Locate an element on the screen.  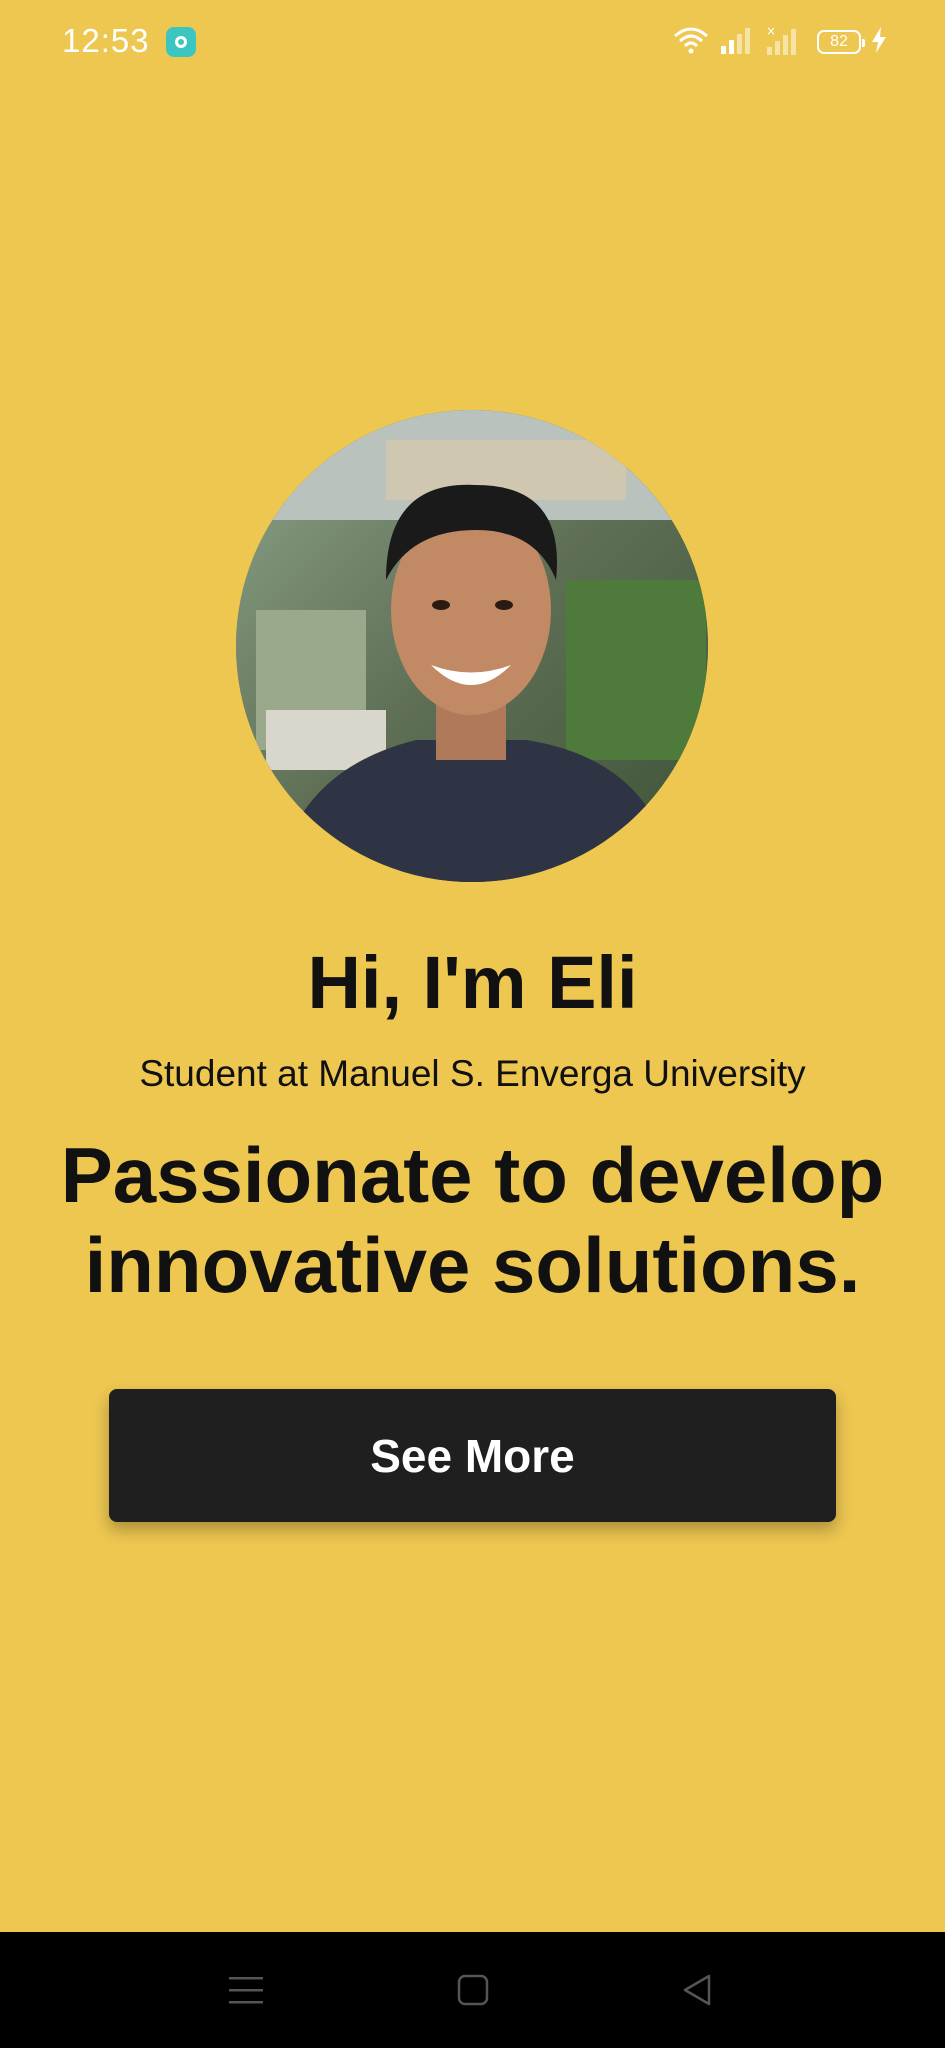
wifi-icon is located at coordinates (691, 42).